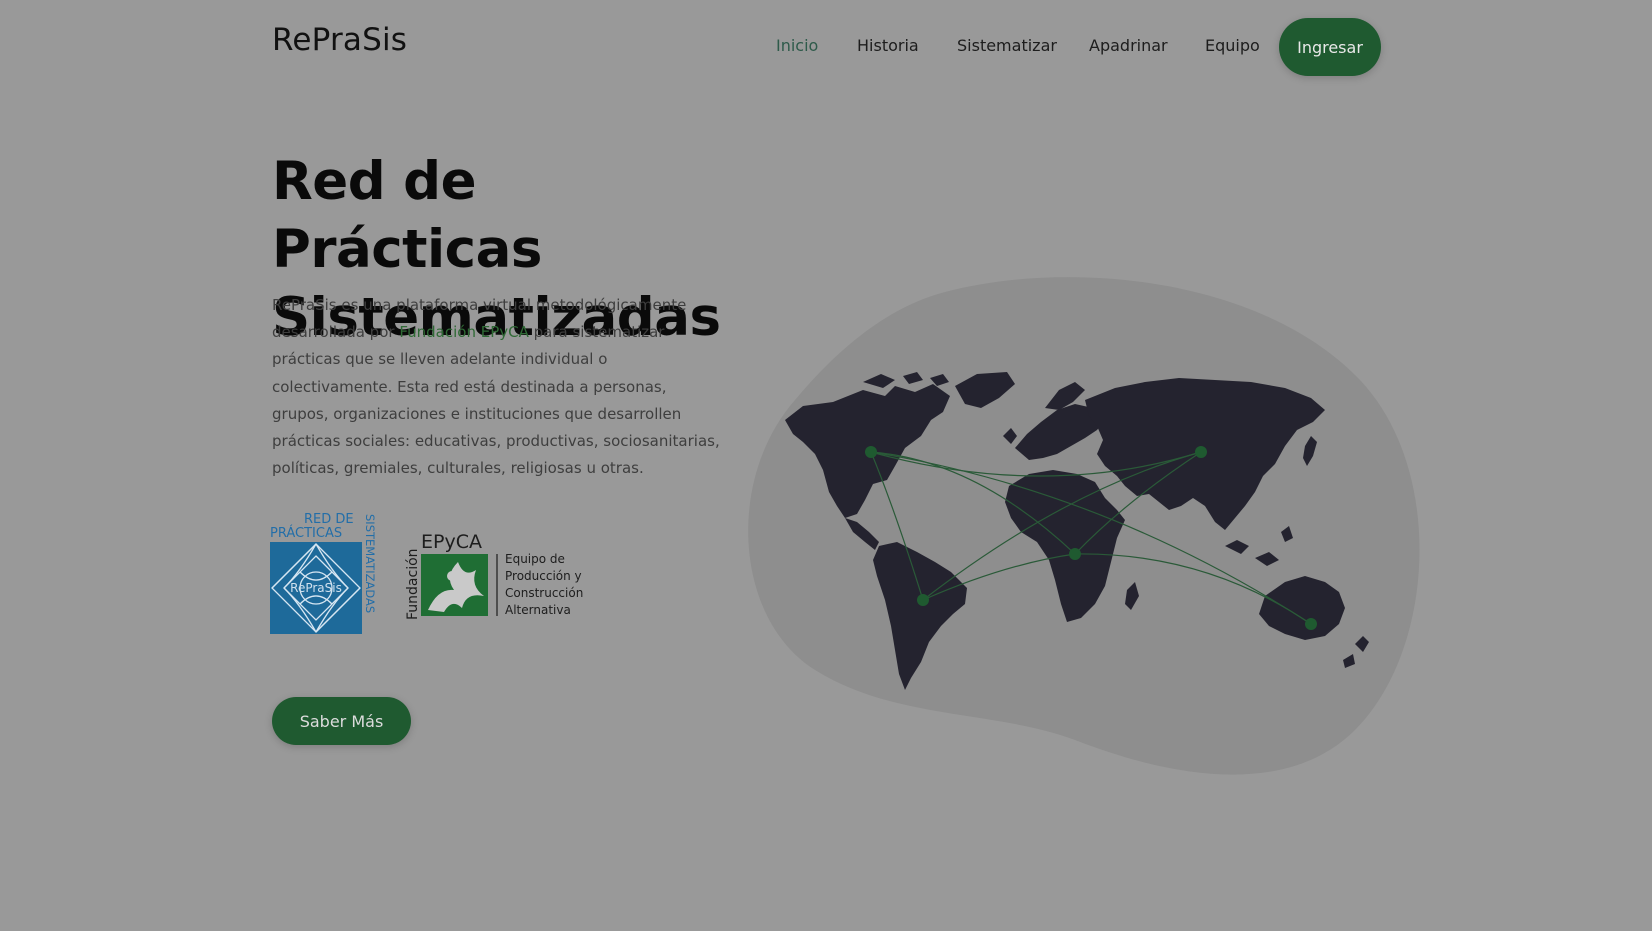  Describe the element at coordinates (544, 593) in the screenshot. I see `epyca-logo-line-3: Construcción` at that location.